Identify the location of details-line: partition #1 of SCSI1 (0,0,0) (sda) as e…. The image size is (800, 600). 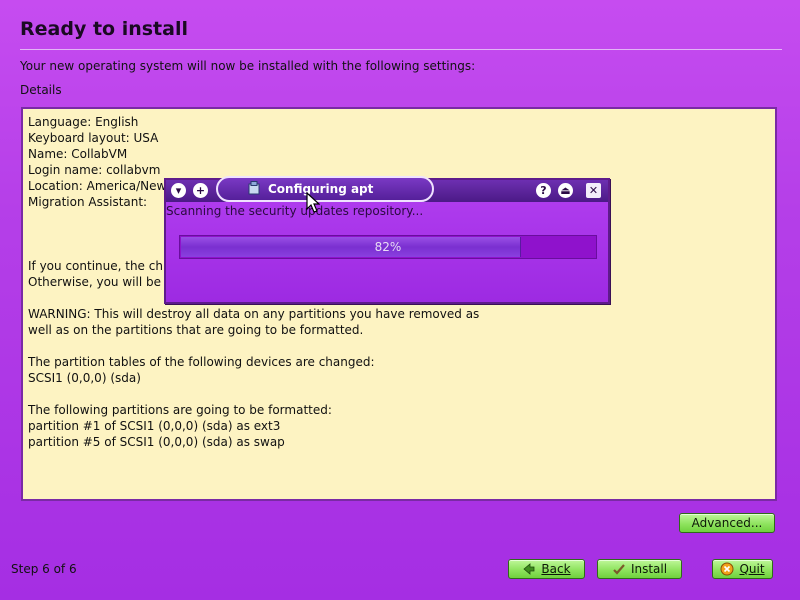
(154, 426).